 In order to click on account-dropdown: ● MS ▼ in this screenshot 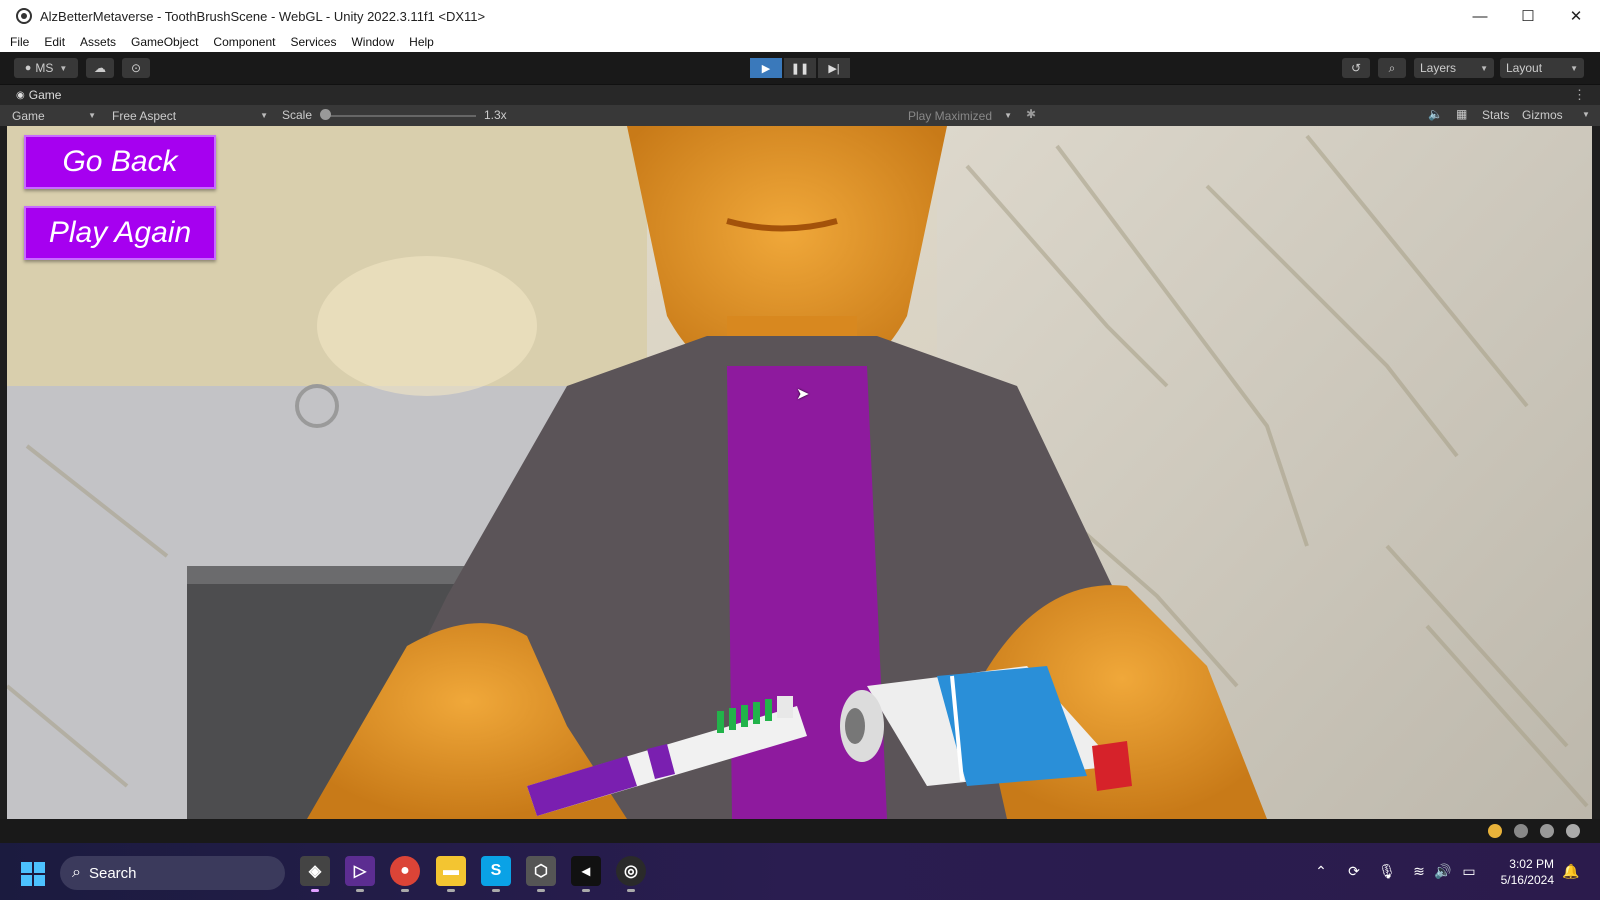, I will do `click(46, 68)`.